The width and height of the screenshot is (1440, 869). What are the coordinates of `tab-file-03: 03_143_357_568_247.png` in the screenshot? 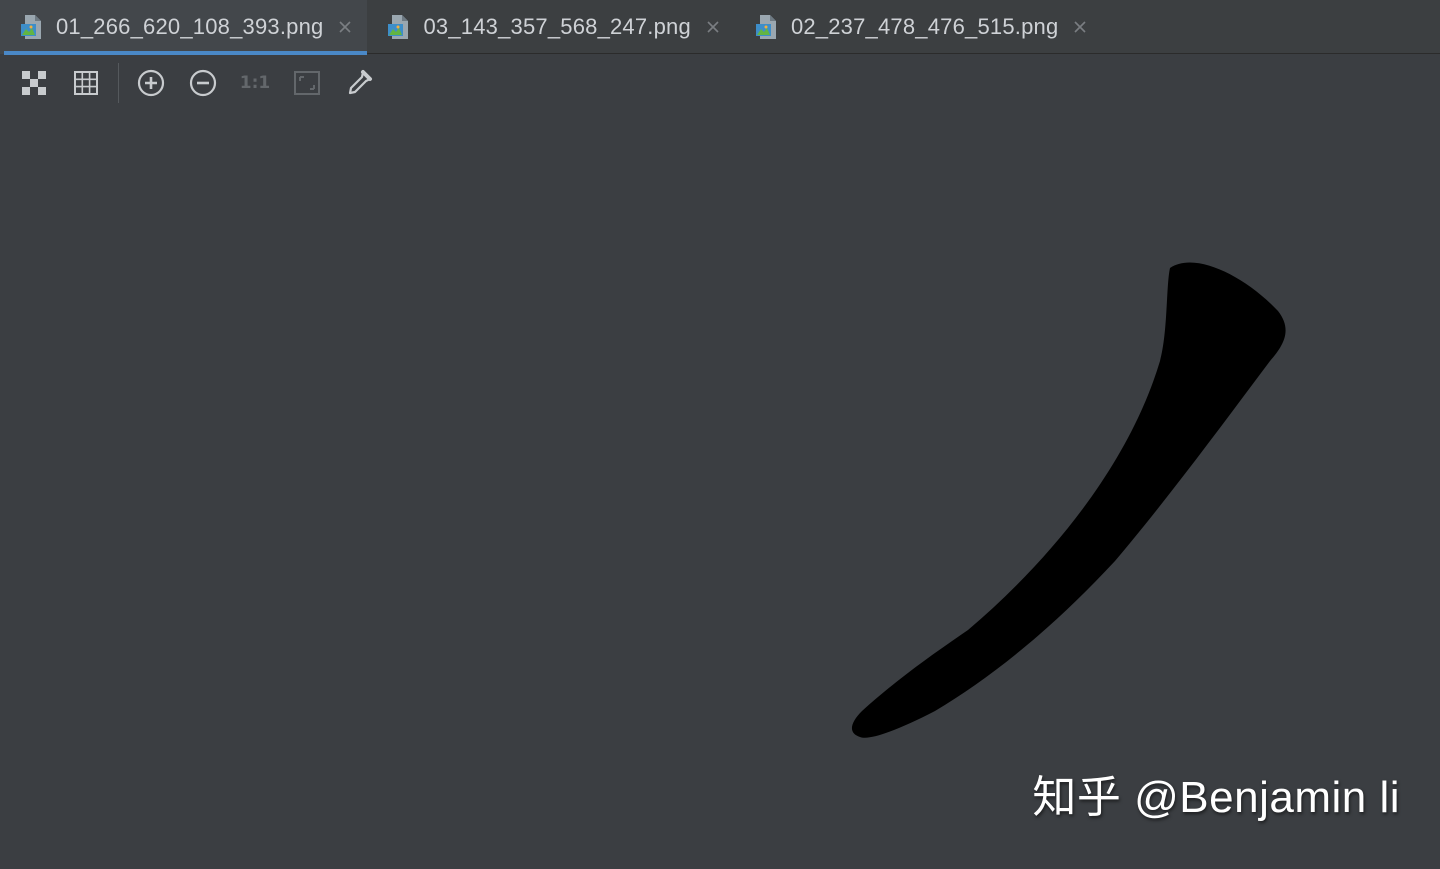 It's located at (550, 27).